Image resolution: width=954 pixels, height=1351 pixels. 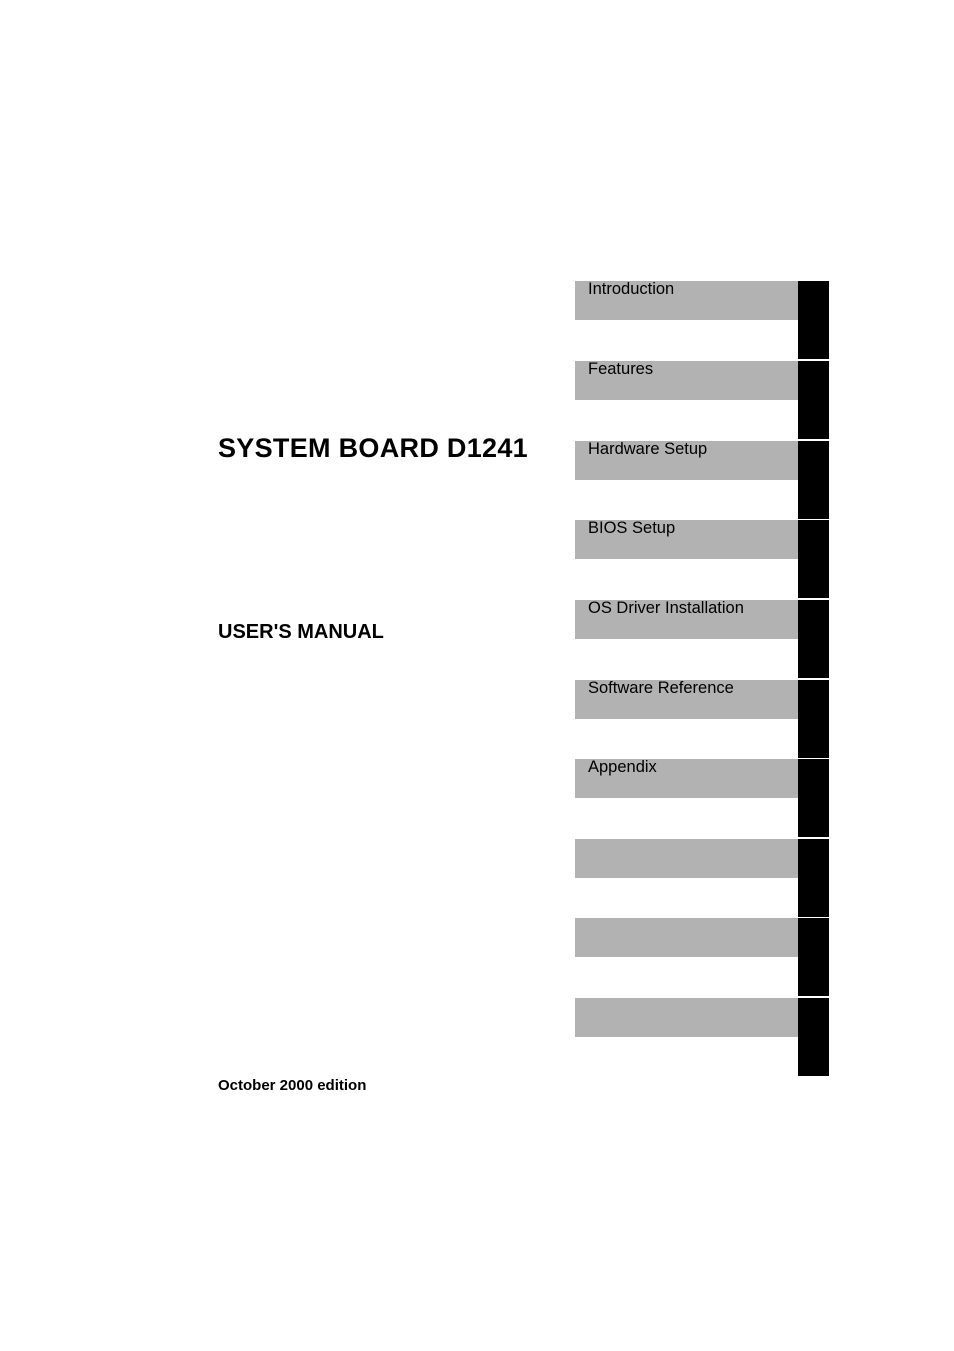 What do you see at coordinates (373, 448) in the screenshot?
I see `document-title: SYSTEM BOARD D1241` at bounding box center [373, 448].